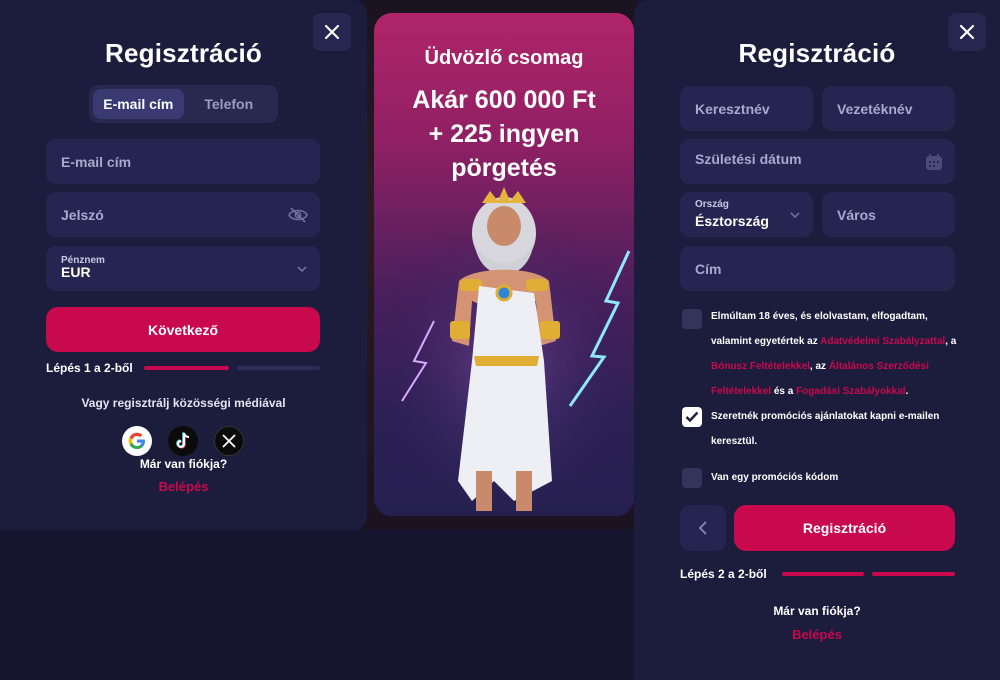 Image resolution: width=1000 pixels, height=680 pixels. Describe the element at coordinates (823, 574) in the screenshot. I see `step-progress-1-right` at that location.